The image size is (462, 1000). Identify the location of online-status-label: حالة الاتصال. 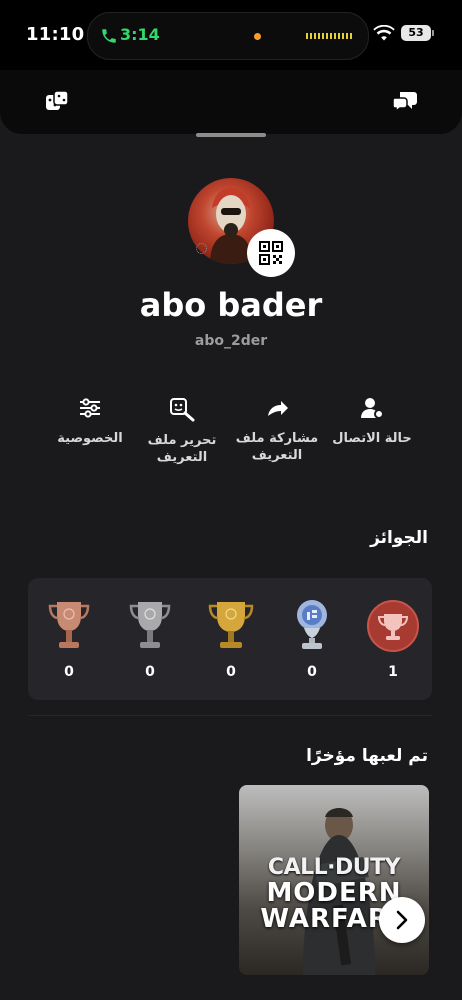
(372, 438).